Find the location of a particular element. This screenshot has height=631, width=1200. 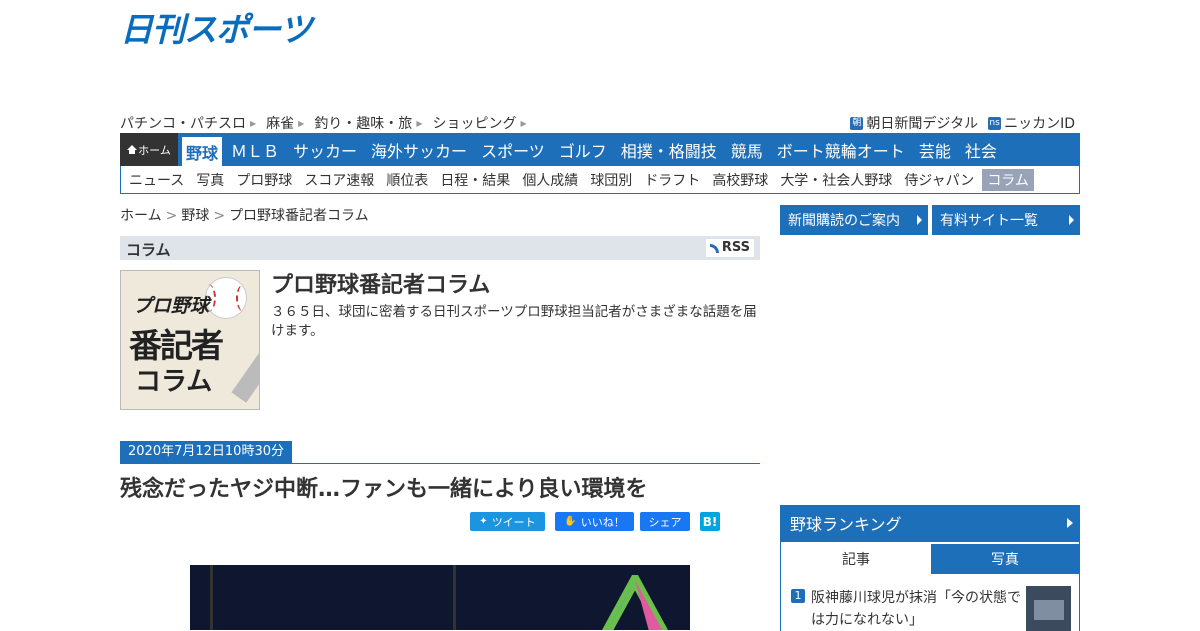

thumb-text-3: コラム is located at coordinates (174, 382).